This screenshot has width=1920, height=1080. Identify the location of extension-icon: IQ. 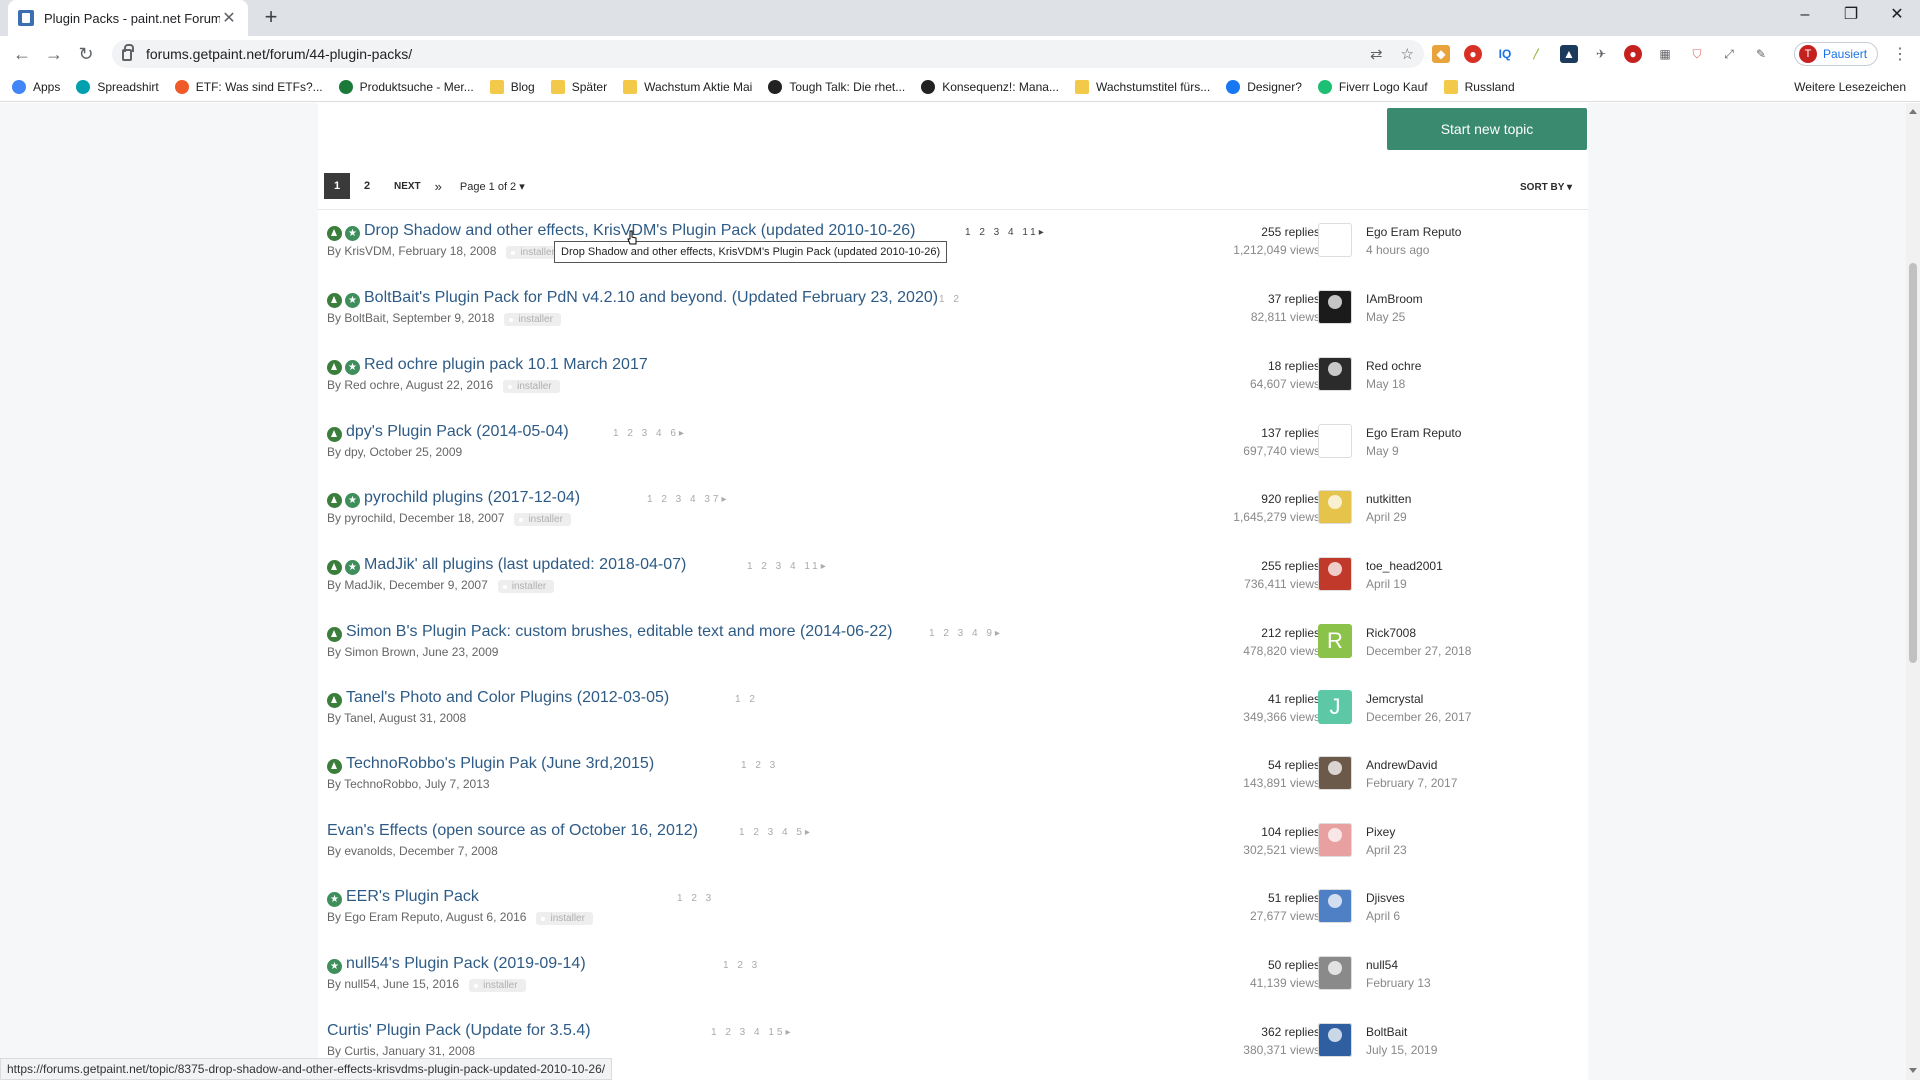
(1505, 54).